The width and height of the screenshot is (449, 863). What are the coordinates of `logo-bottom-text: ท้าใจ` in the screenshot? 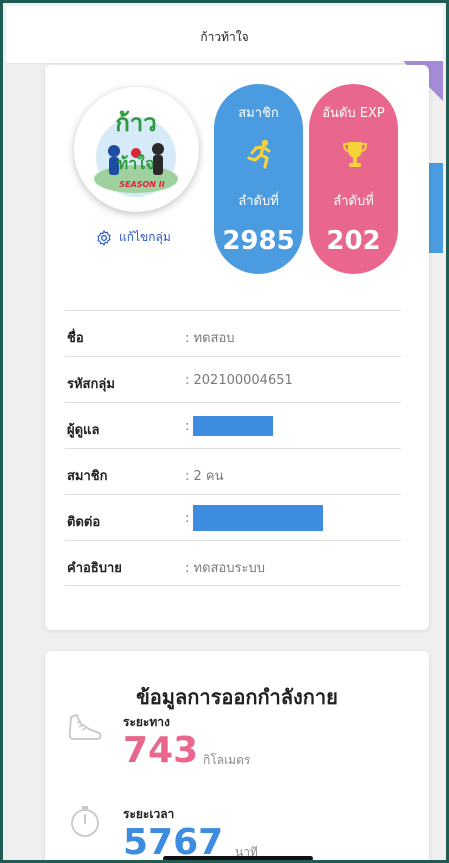 It's located at (136, 163).